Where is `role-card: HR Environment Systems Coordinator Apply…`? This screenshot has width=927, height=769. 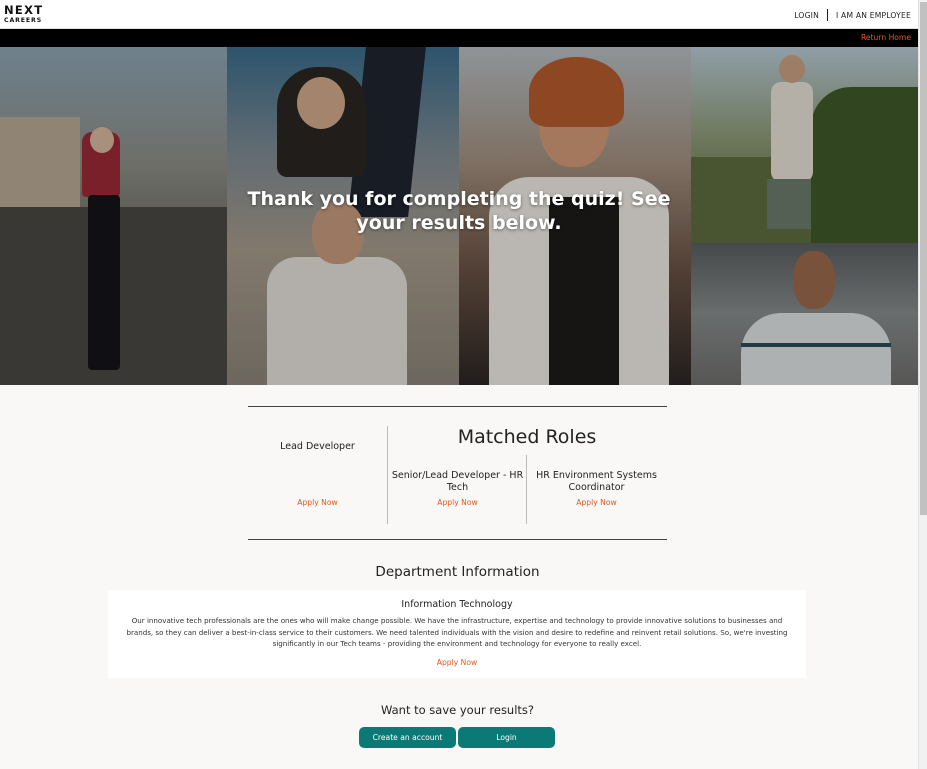 role-card: HR Environment Systems Coordinator Apply… is located at coordinates (596, 495).